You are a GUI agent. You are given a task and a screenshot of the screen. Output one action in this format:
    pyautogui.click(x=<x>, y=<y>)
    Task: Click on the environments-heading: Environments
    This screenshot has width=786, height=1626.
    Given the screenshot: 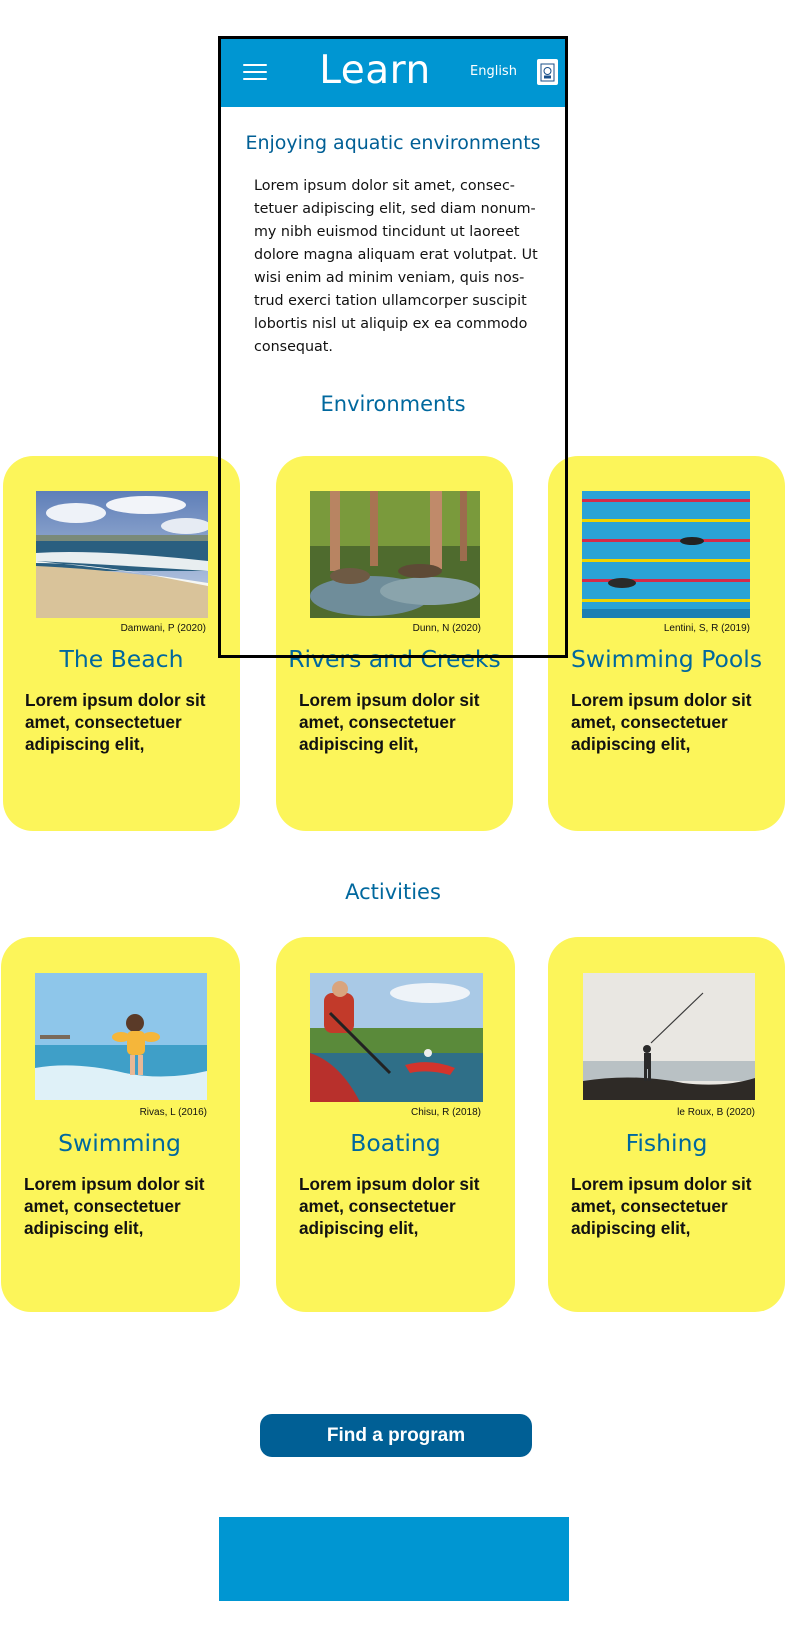 What is the action you would take?
    pyautogui.click(x=393, y=404)
    